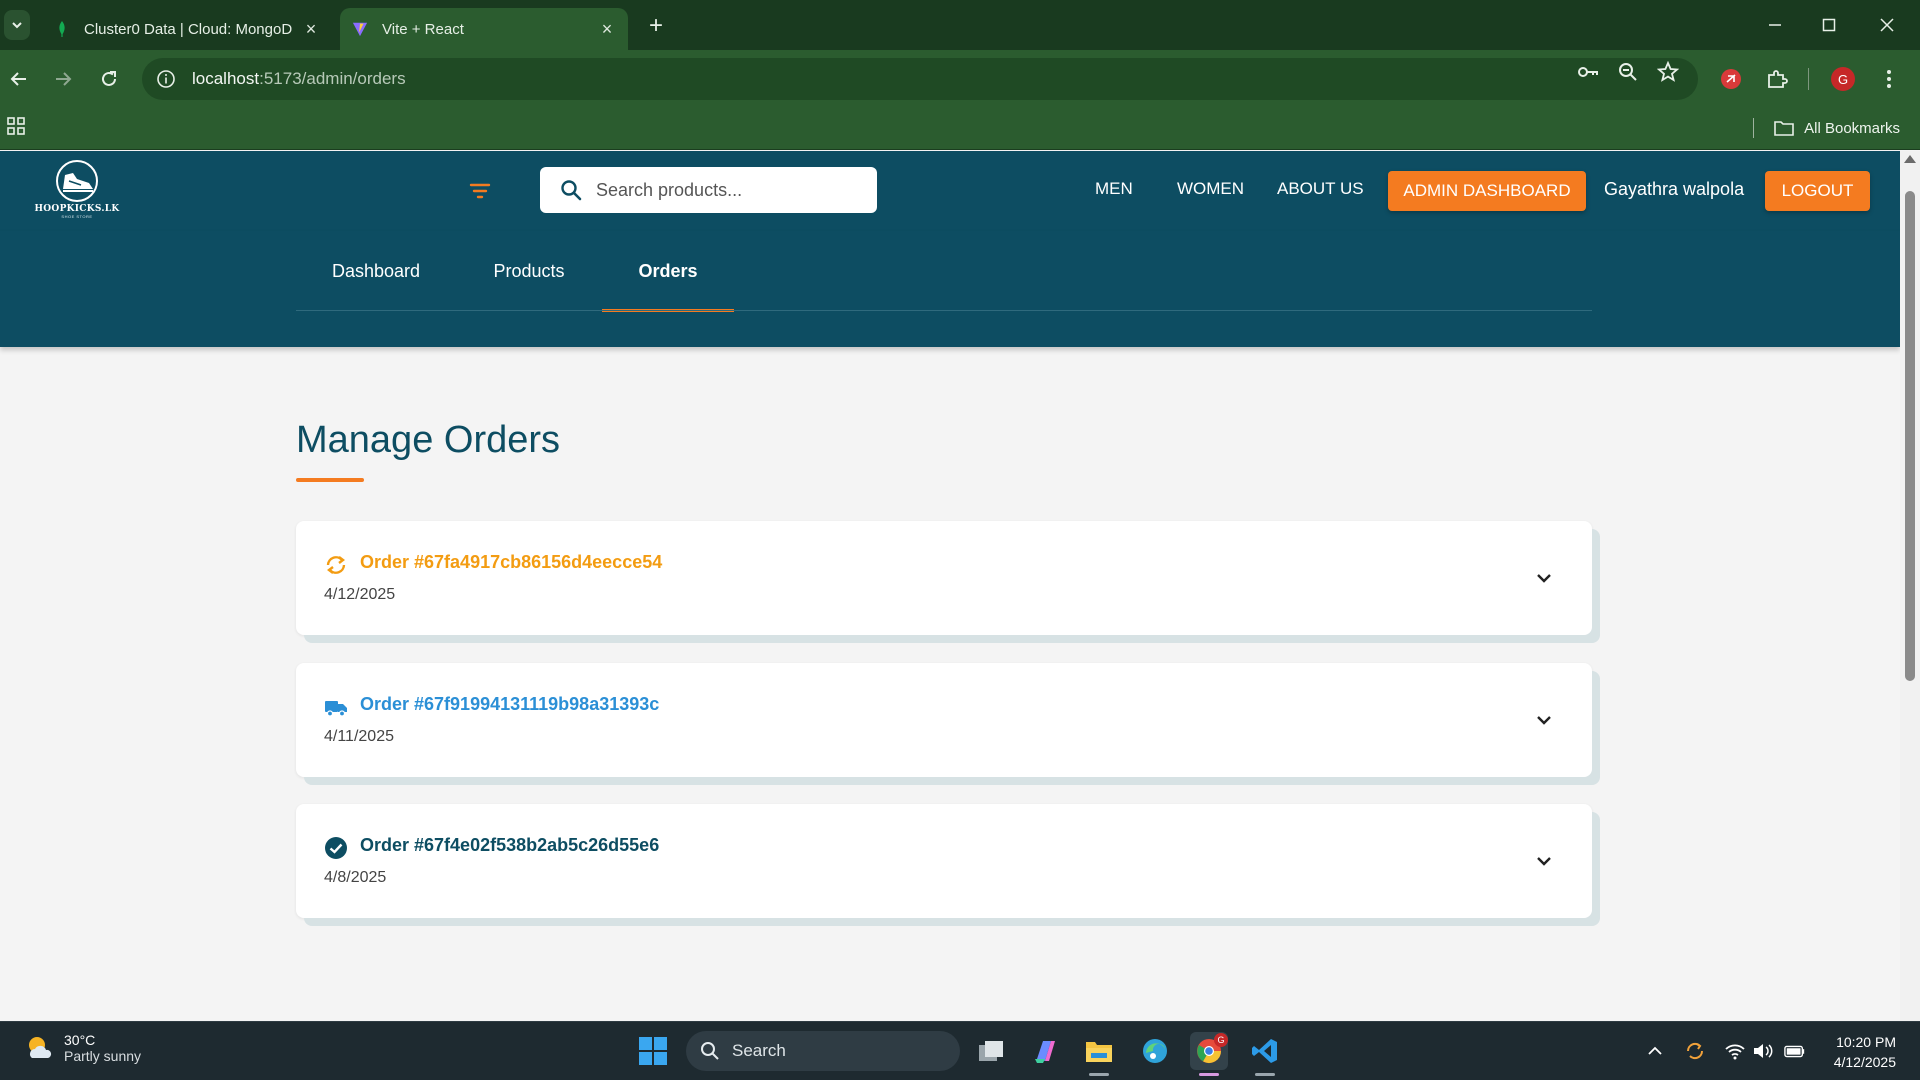 This screenshot has width=1920, height=1080. I want to click on site-info-icon, so click(166, 79).